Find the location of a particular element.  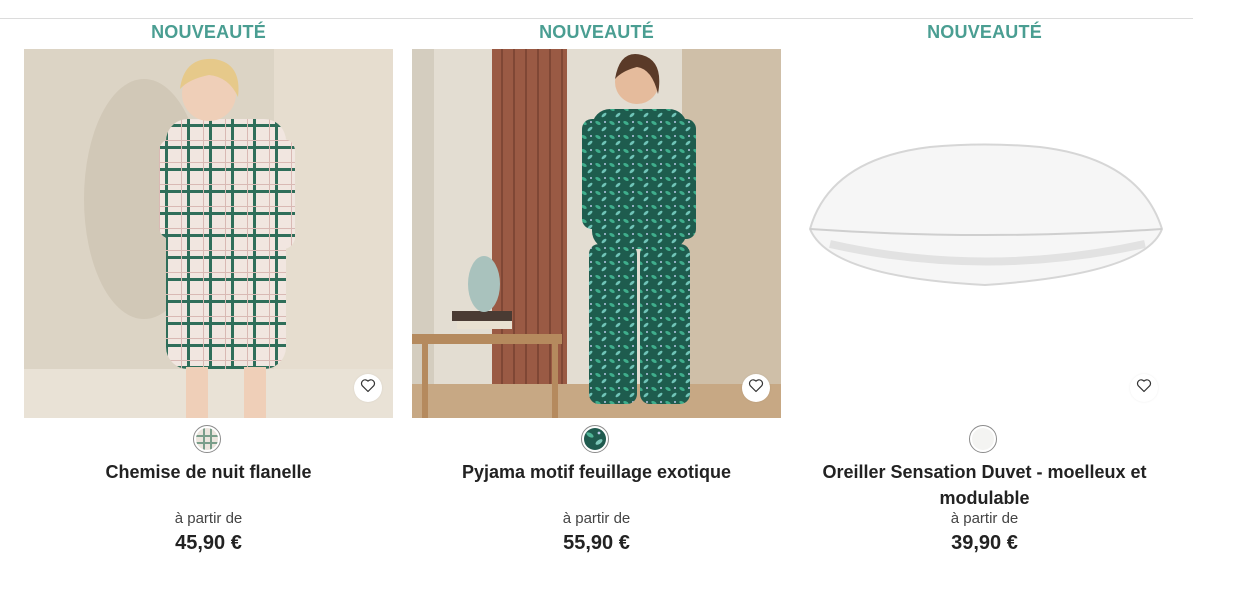

swatch-fill is located at coordinates (983, 439).